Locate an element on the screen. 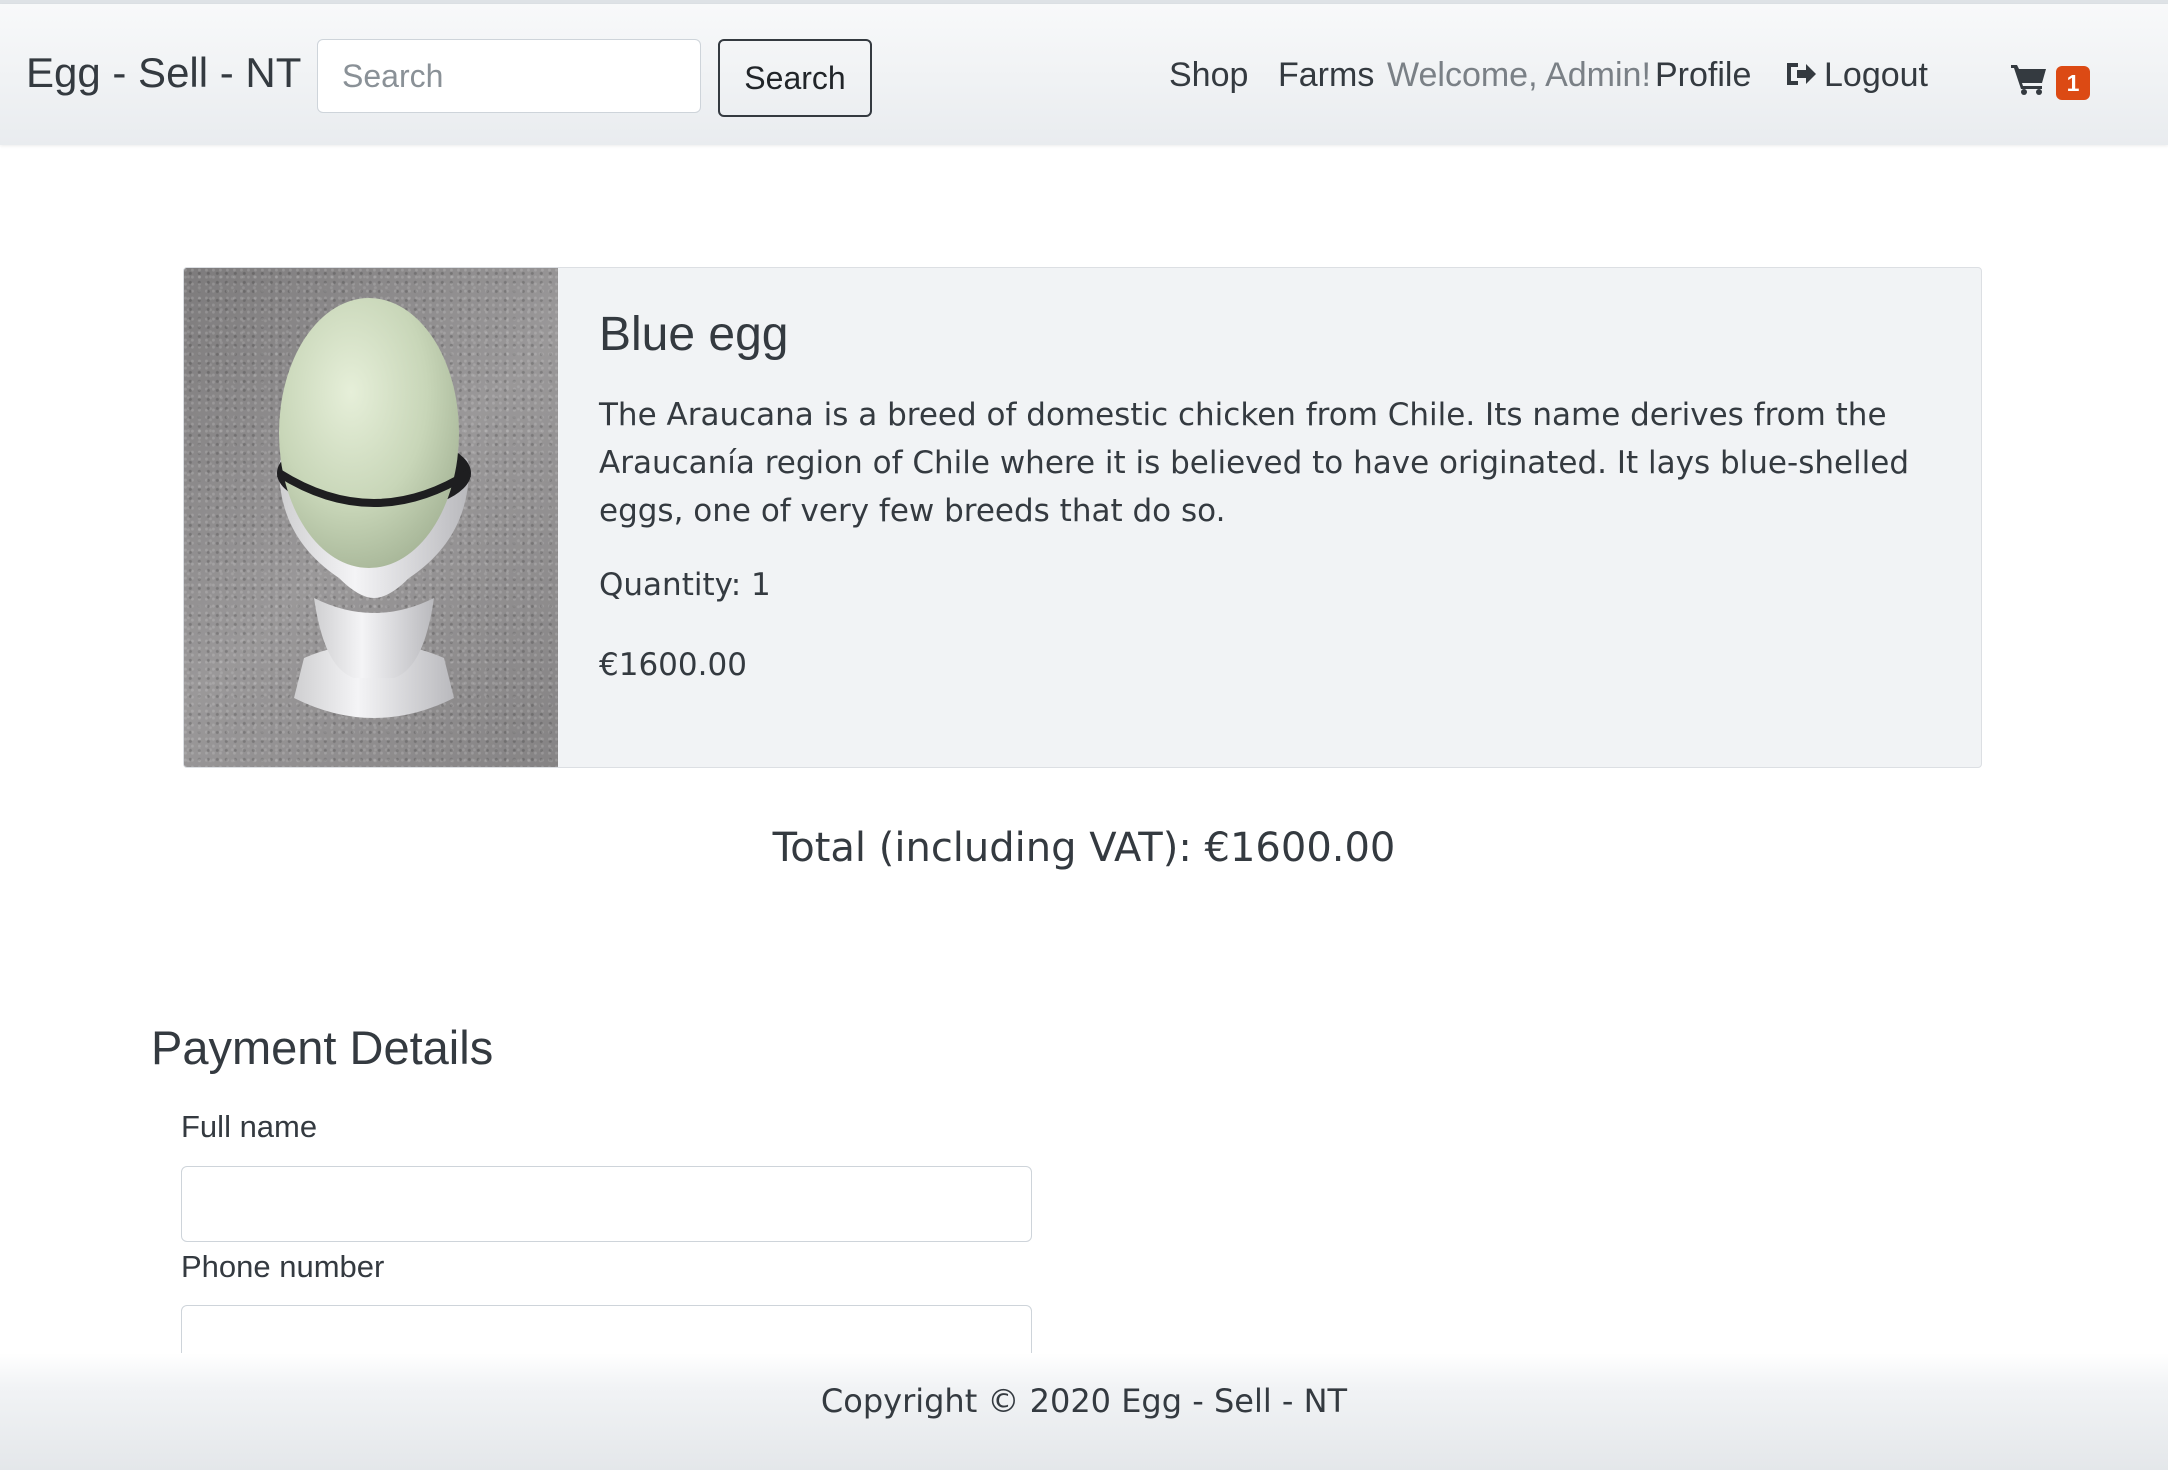  payment-heading: Payment Details is located at coordinates (322, 1047).